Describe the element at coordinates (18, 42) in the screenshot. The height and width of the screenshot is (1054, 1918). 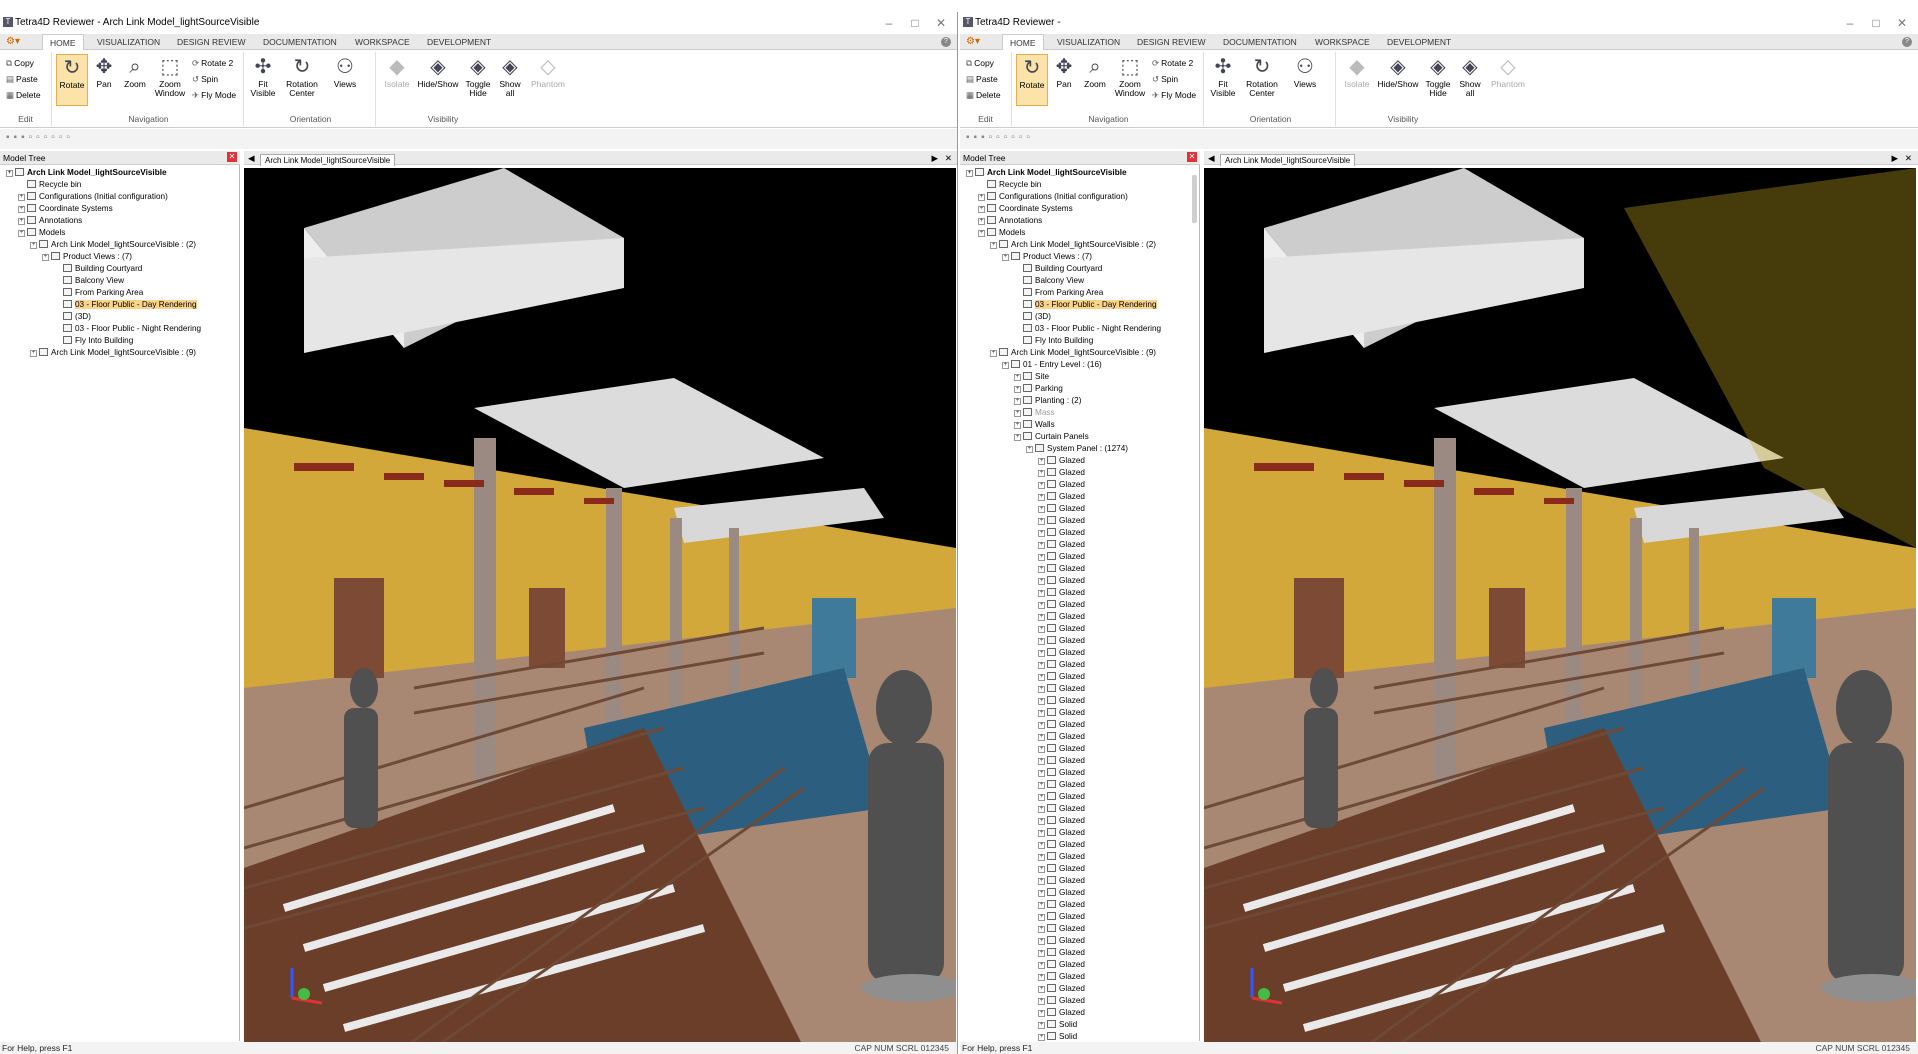
I see `app-menu-button: ⚙▾` at that location.